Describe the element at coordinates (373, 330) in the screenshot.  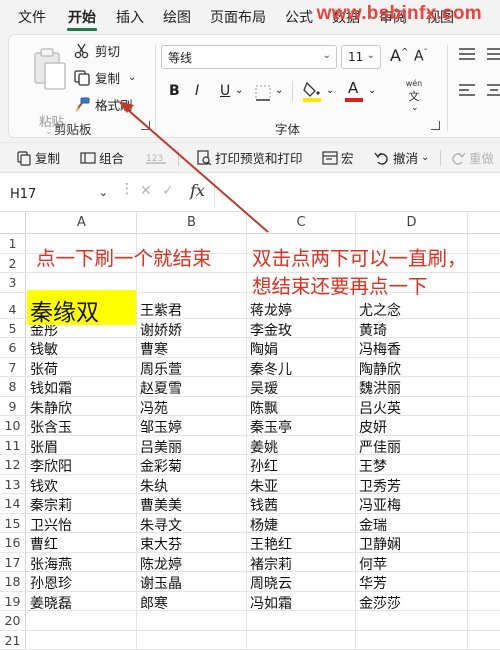
I see `cell: 黄琦` at that location.